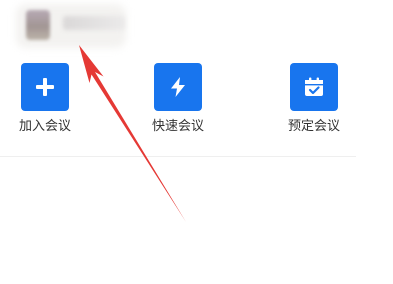 The image size is (393, 284). What do you see at coordinates (178, 156) in the screenshot?
I see `divider` at bounding box center [178, 156].